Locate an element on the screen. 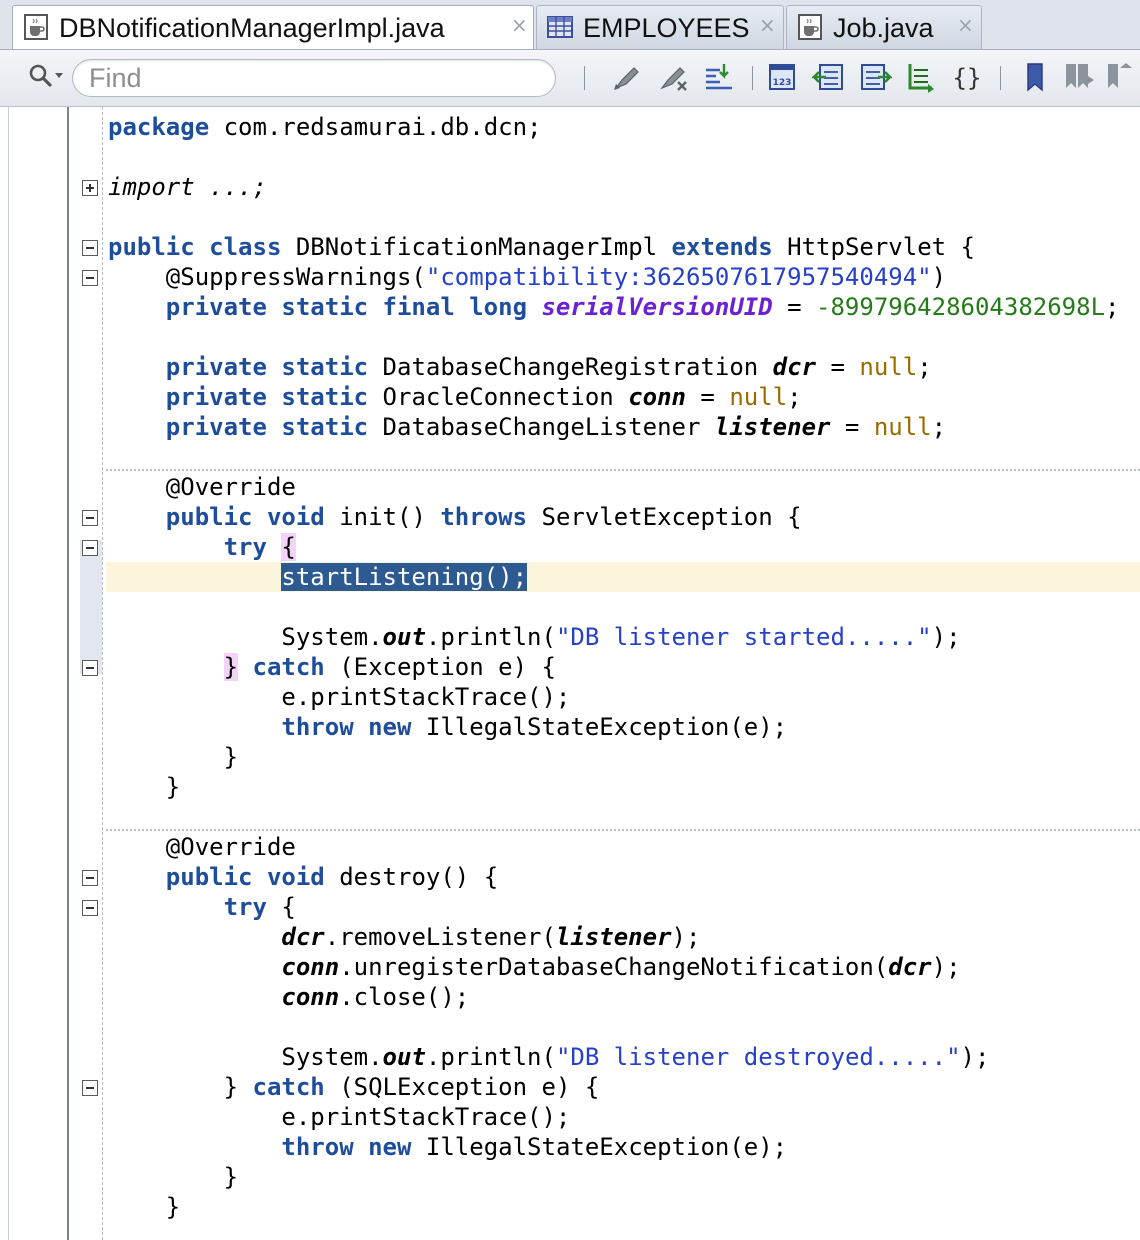 The width and height of the screenshot is (1140, 1240). gutter-margin-line is located at coordinates (68, 673).